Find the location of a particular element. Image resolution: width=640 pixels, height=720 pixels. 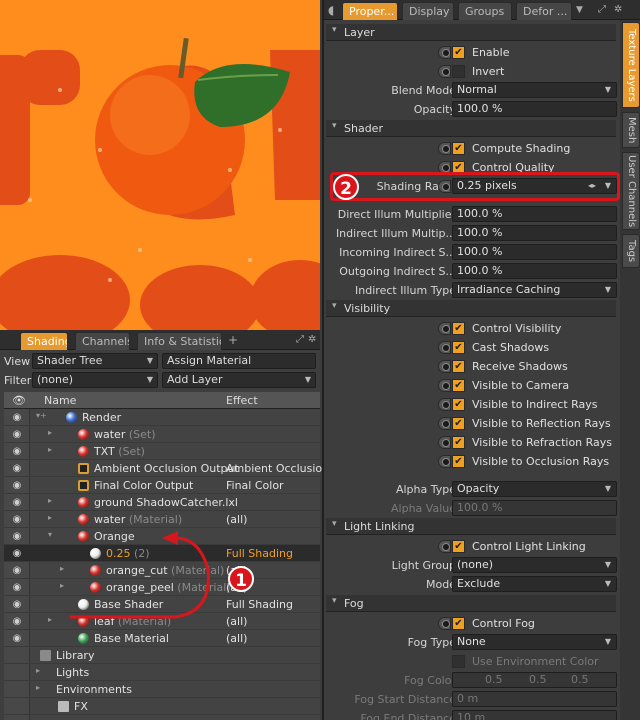

section-fog: Fog is located at coordinates (471, 603).